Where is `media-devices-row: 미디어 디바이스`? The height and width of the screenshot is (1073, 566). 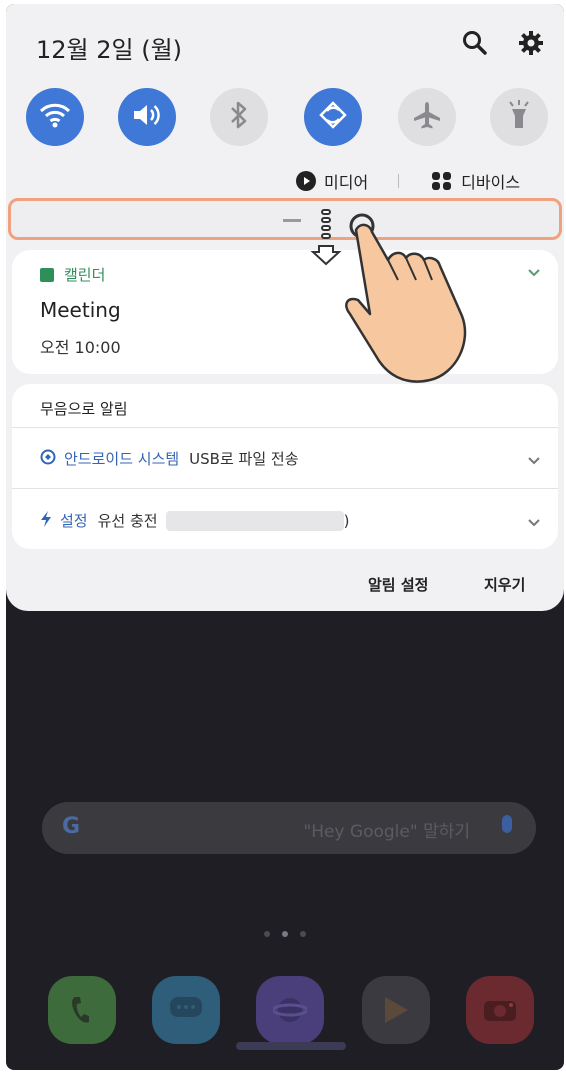
media-devices-row: 미디어 디바이스 is located at coordinates (408, 181).